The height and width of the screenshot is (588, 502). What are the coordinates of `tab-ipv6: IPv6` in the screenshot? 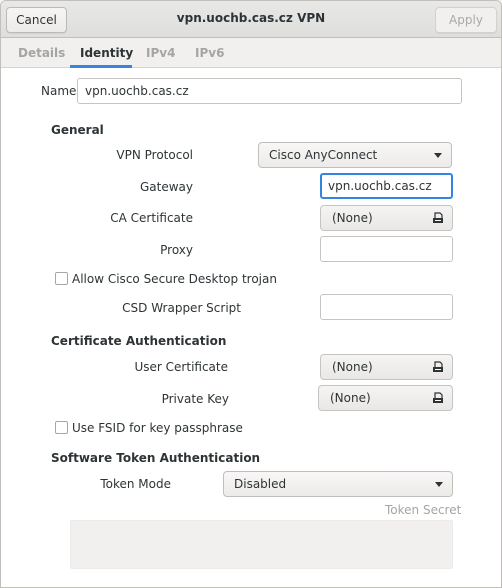 It's located at (209, 53).